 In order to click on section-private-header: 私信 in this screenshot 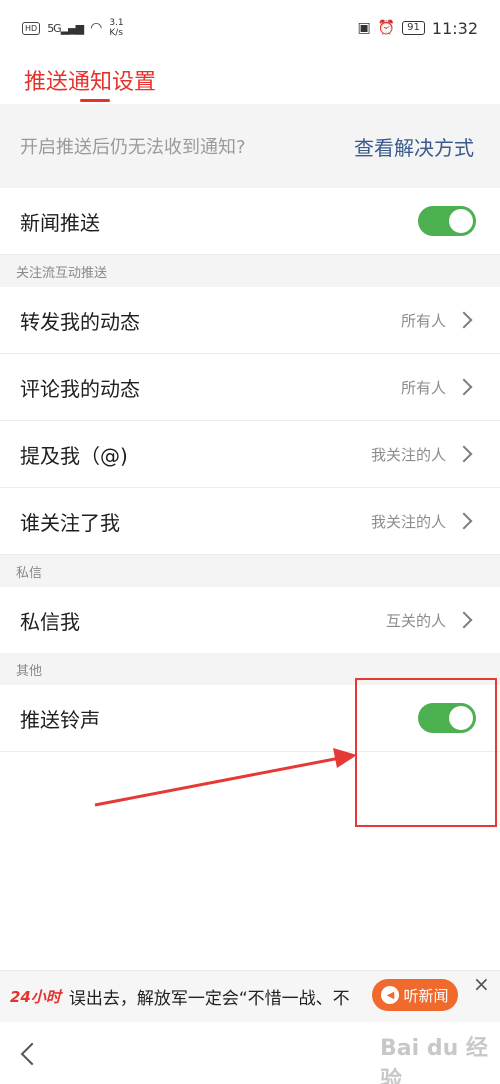, I will do `click(250, 571)`.